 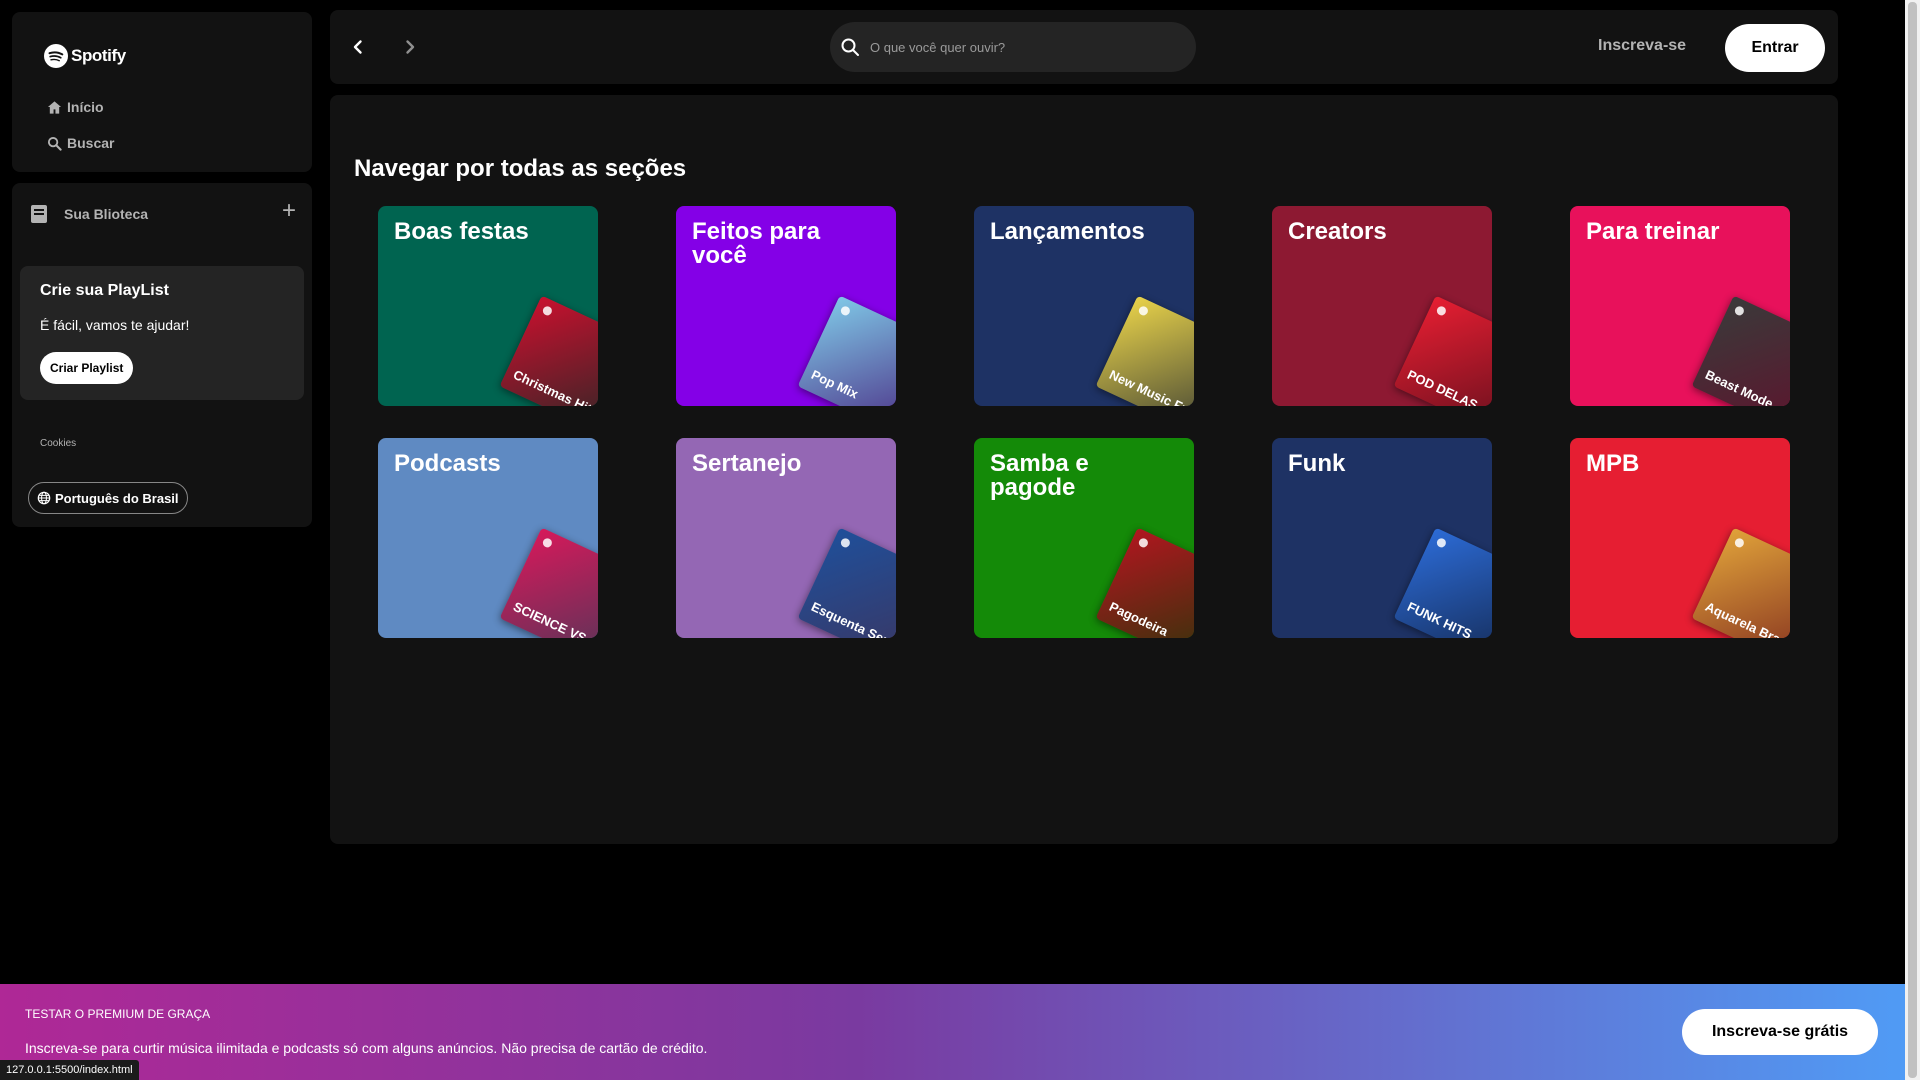 What do you see at coordinates (98, 55) in the screenshot?
I see `logo-text: Spotify` at bounding box center [98, 55].